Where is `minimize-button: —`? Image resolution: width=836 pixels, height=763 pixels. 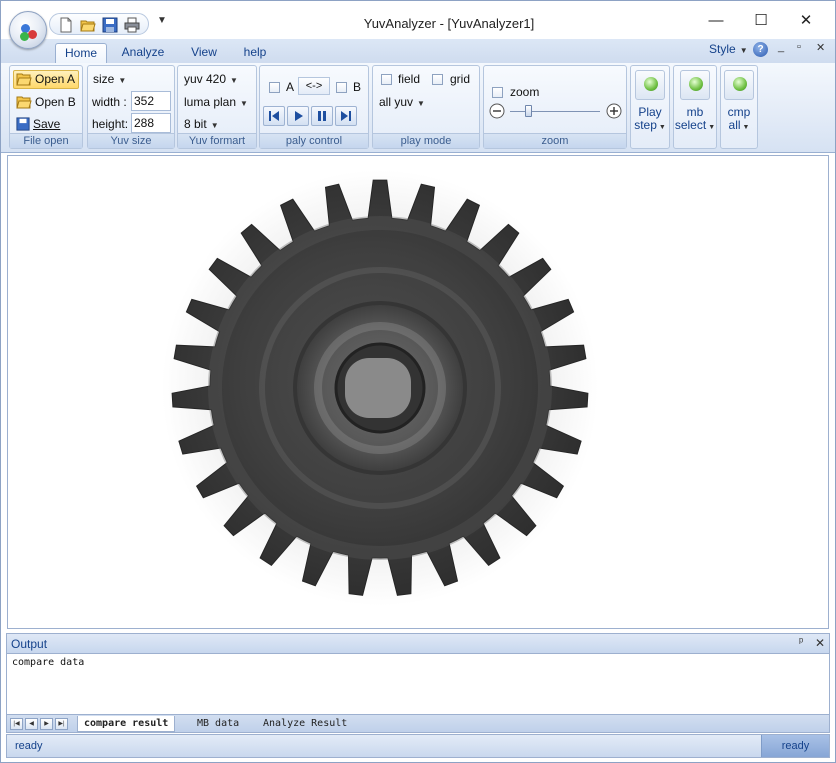 minimize-button: — is located at coordinates (716, 21).